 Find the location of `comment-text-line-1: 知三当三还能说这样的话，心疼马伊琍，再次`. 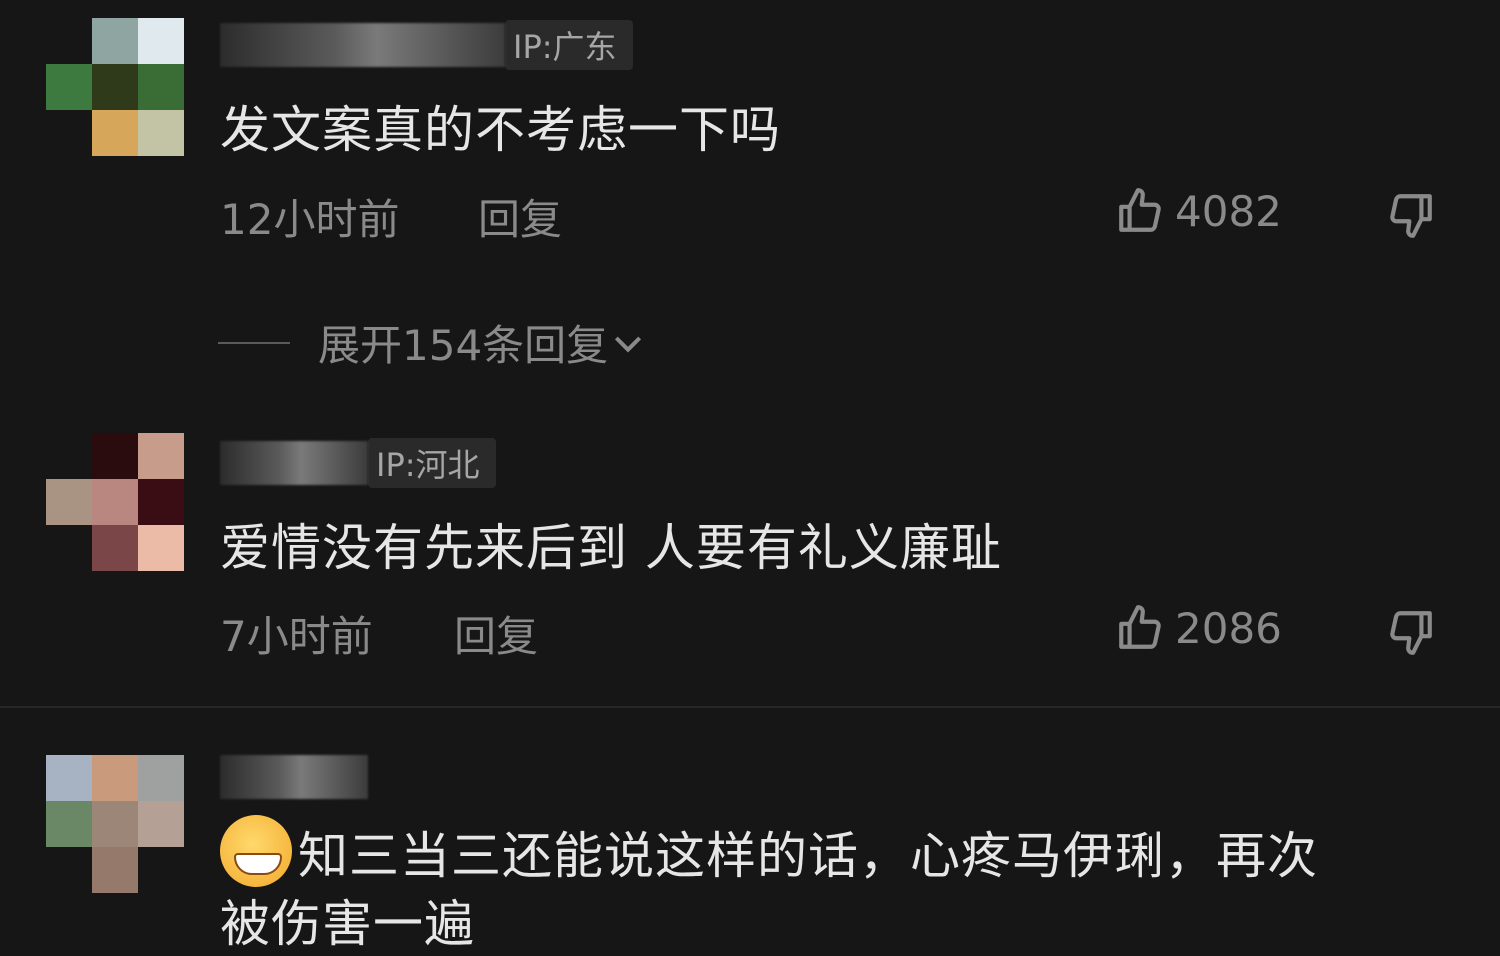

comment-text-line-1: 知三当三还能说这样的话，心疼马伊琍，再次 is located at coordinates (808, 856).